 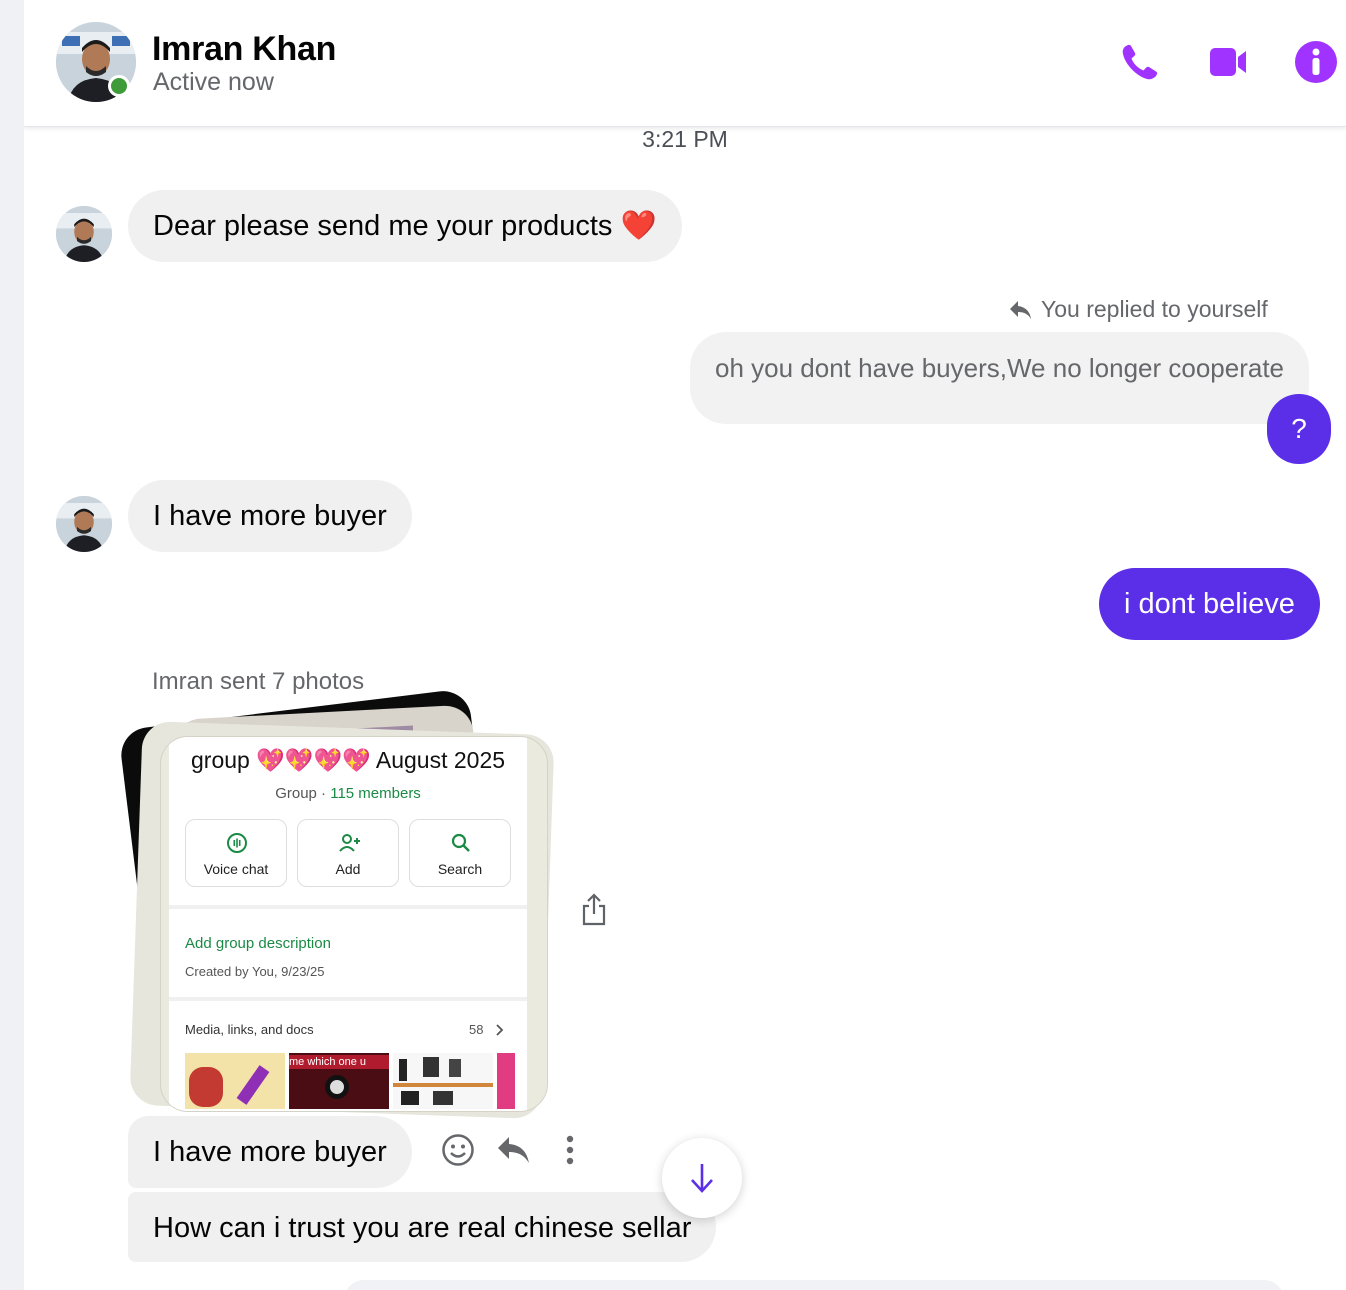 What do you see at coordinates (349, 843) in the screenshot?
I see `add-person-icon` at bounding box center [349, 843].